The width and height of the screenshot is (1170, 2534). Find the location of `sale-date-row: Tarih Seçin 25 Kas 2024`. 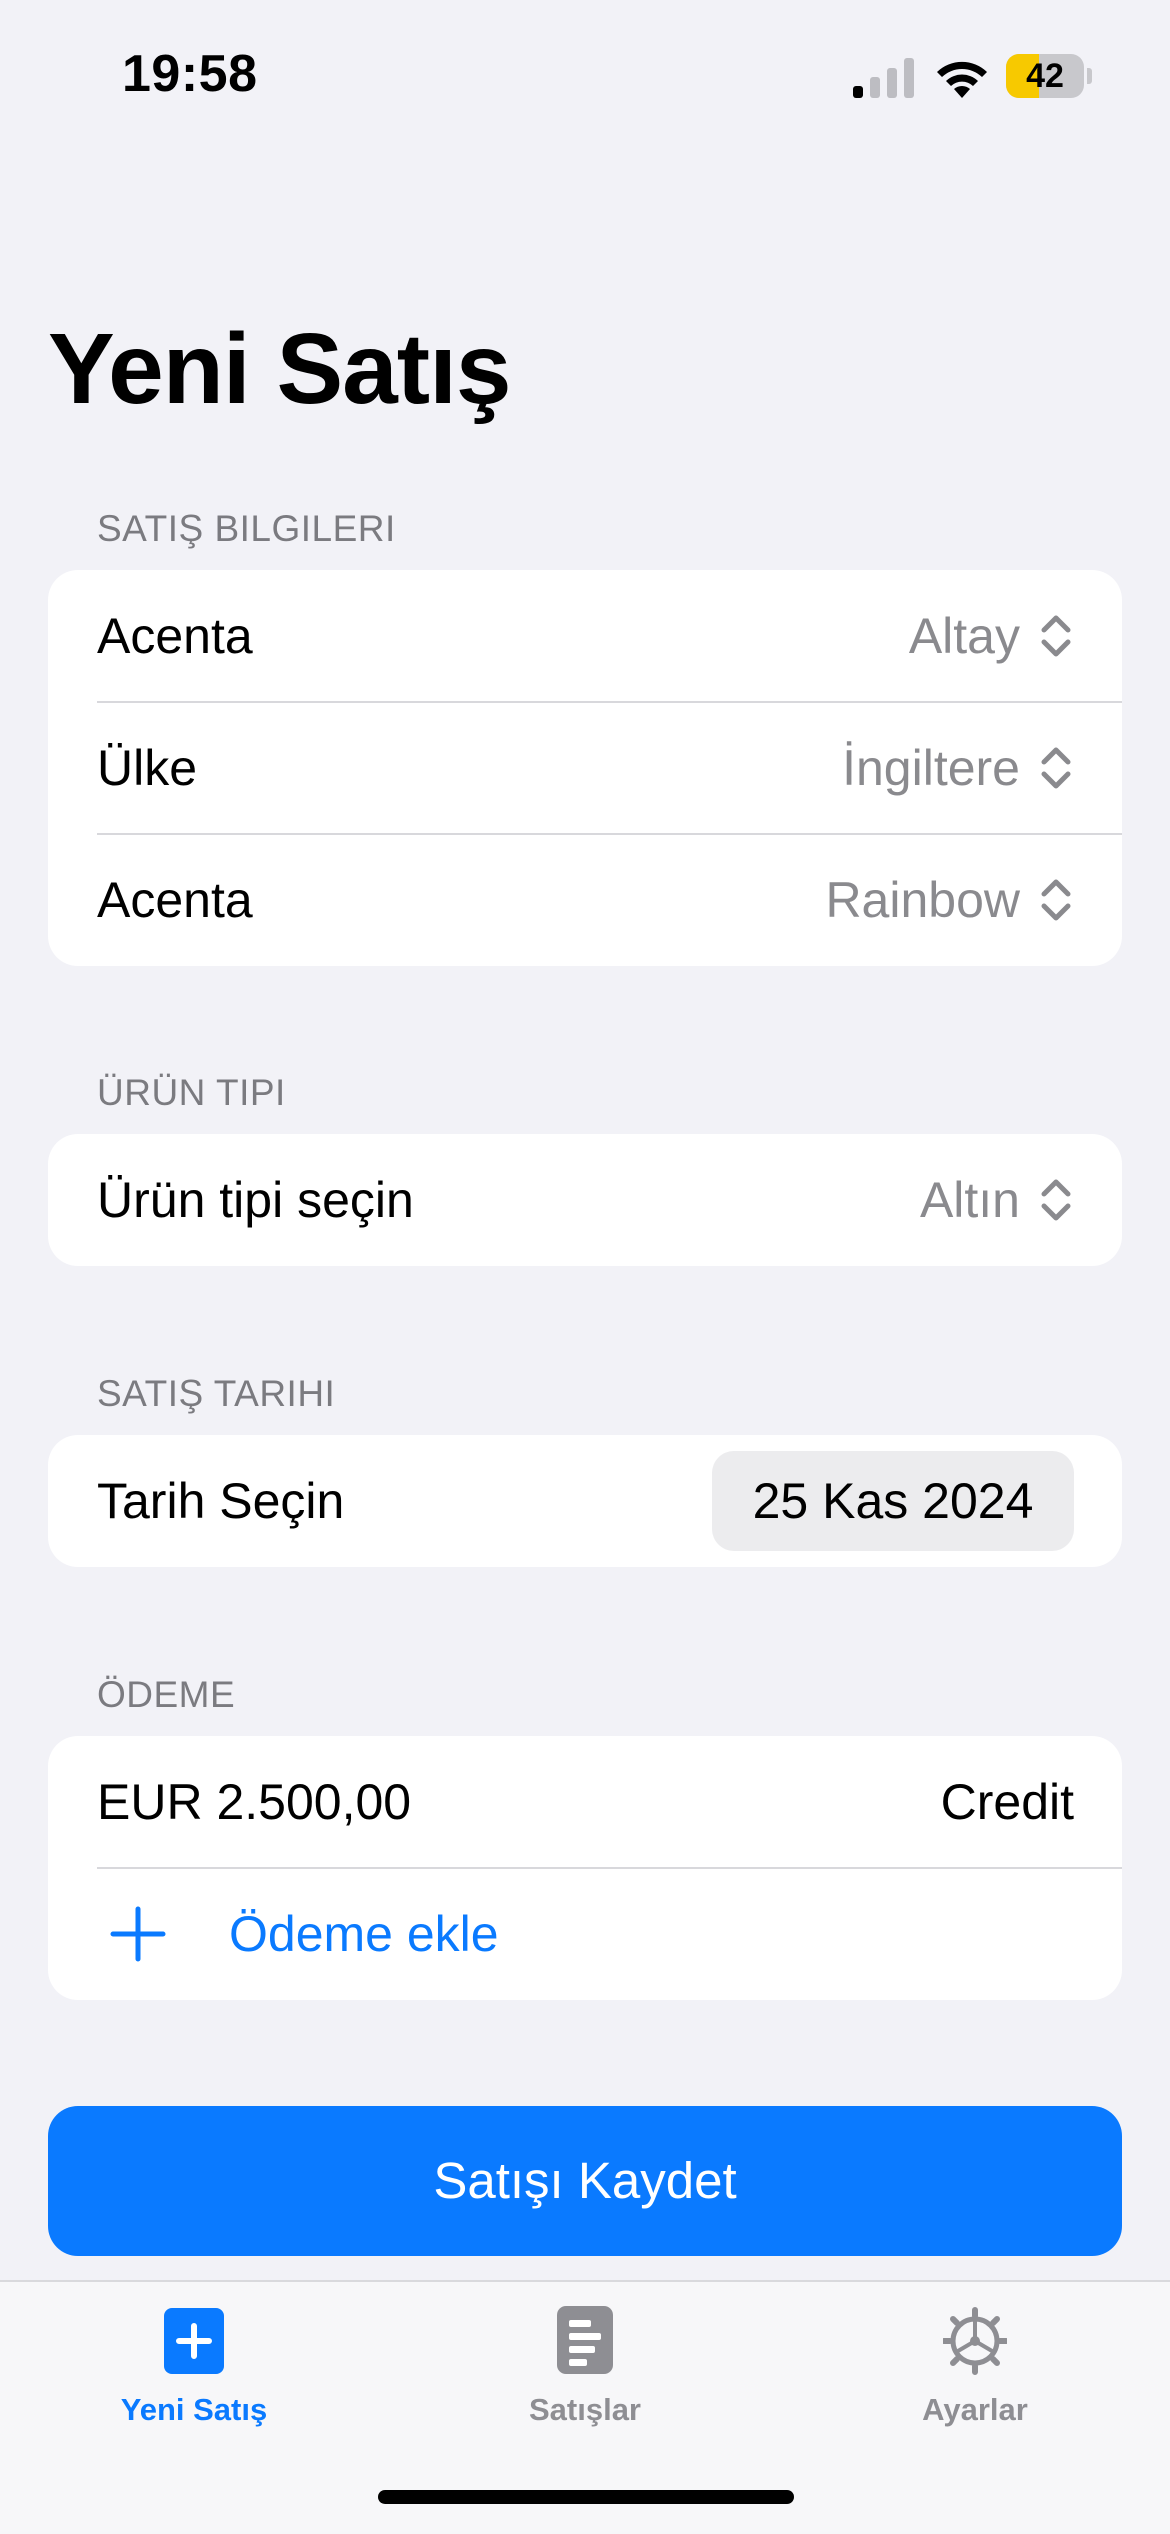

sale-date-row: Tarih Seçin 25 Kas 2024 is located at coordinates (585, 1501).